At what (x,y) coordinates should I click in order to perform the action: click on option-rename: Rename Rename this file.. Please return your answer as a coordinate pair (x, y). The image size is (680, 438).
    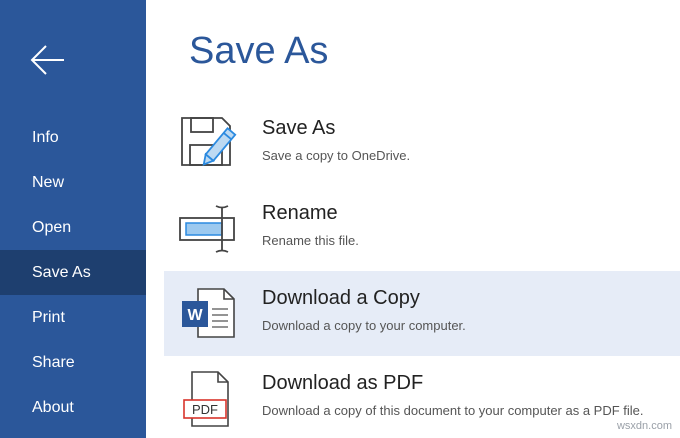
    Looking at the image, I should click on (422, 228).